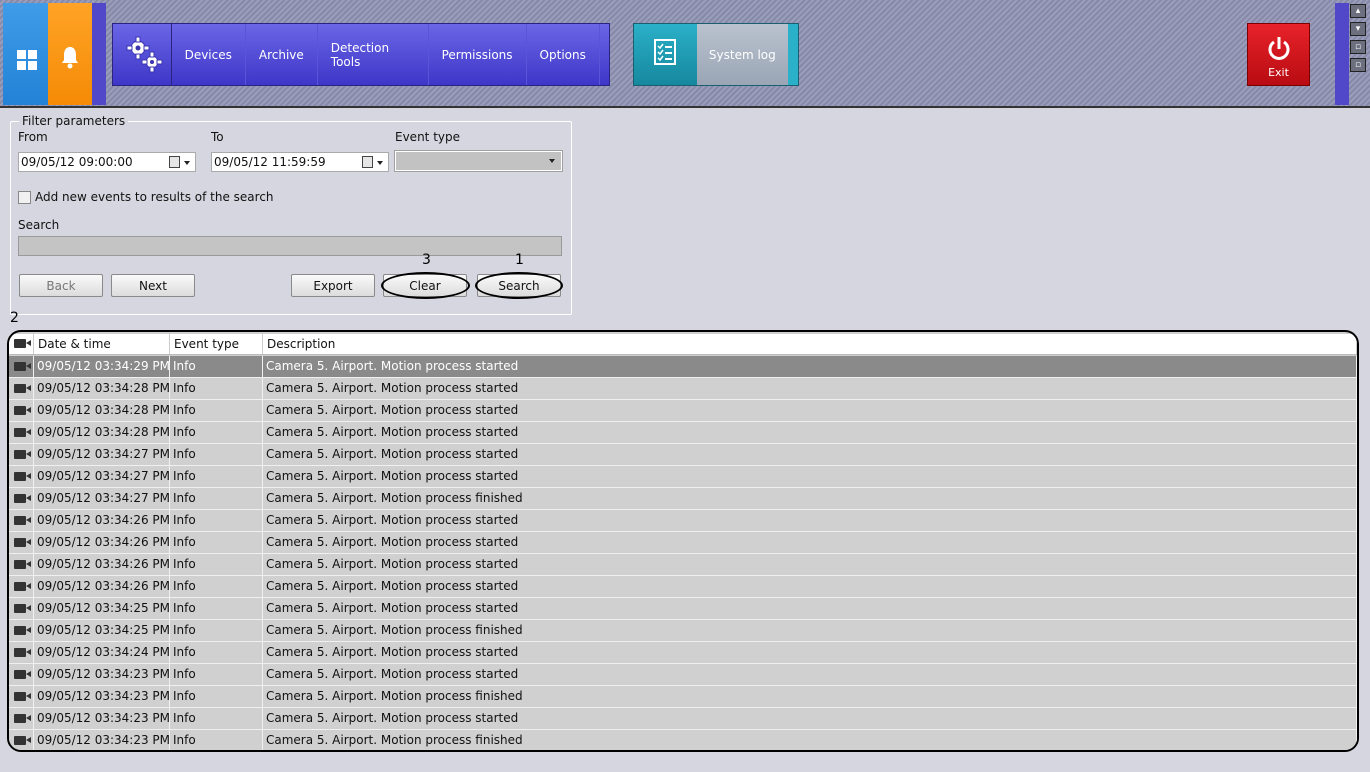 The width and height of the screenshot is (1370, 772). I want to click on date-time-column-header: Date & time, so click(102, 344).